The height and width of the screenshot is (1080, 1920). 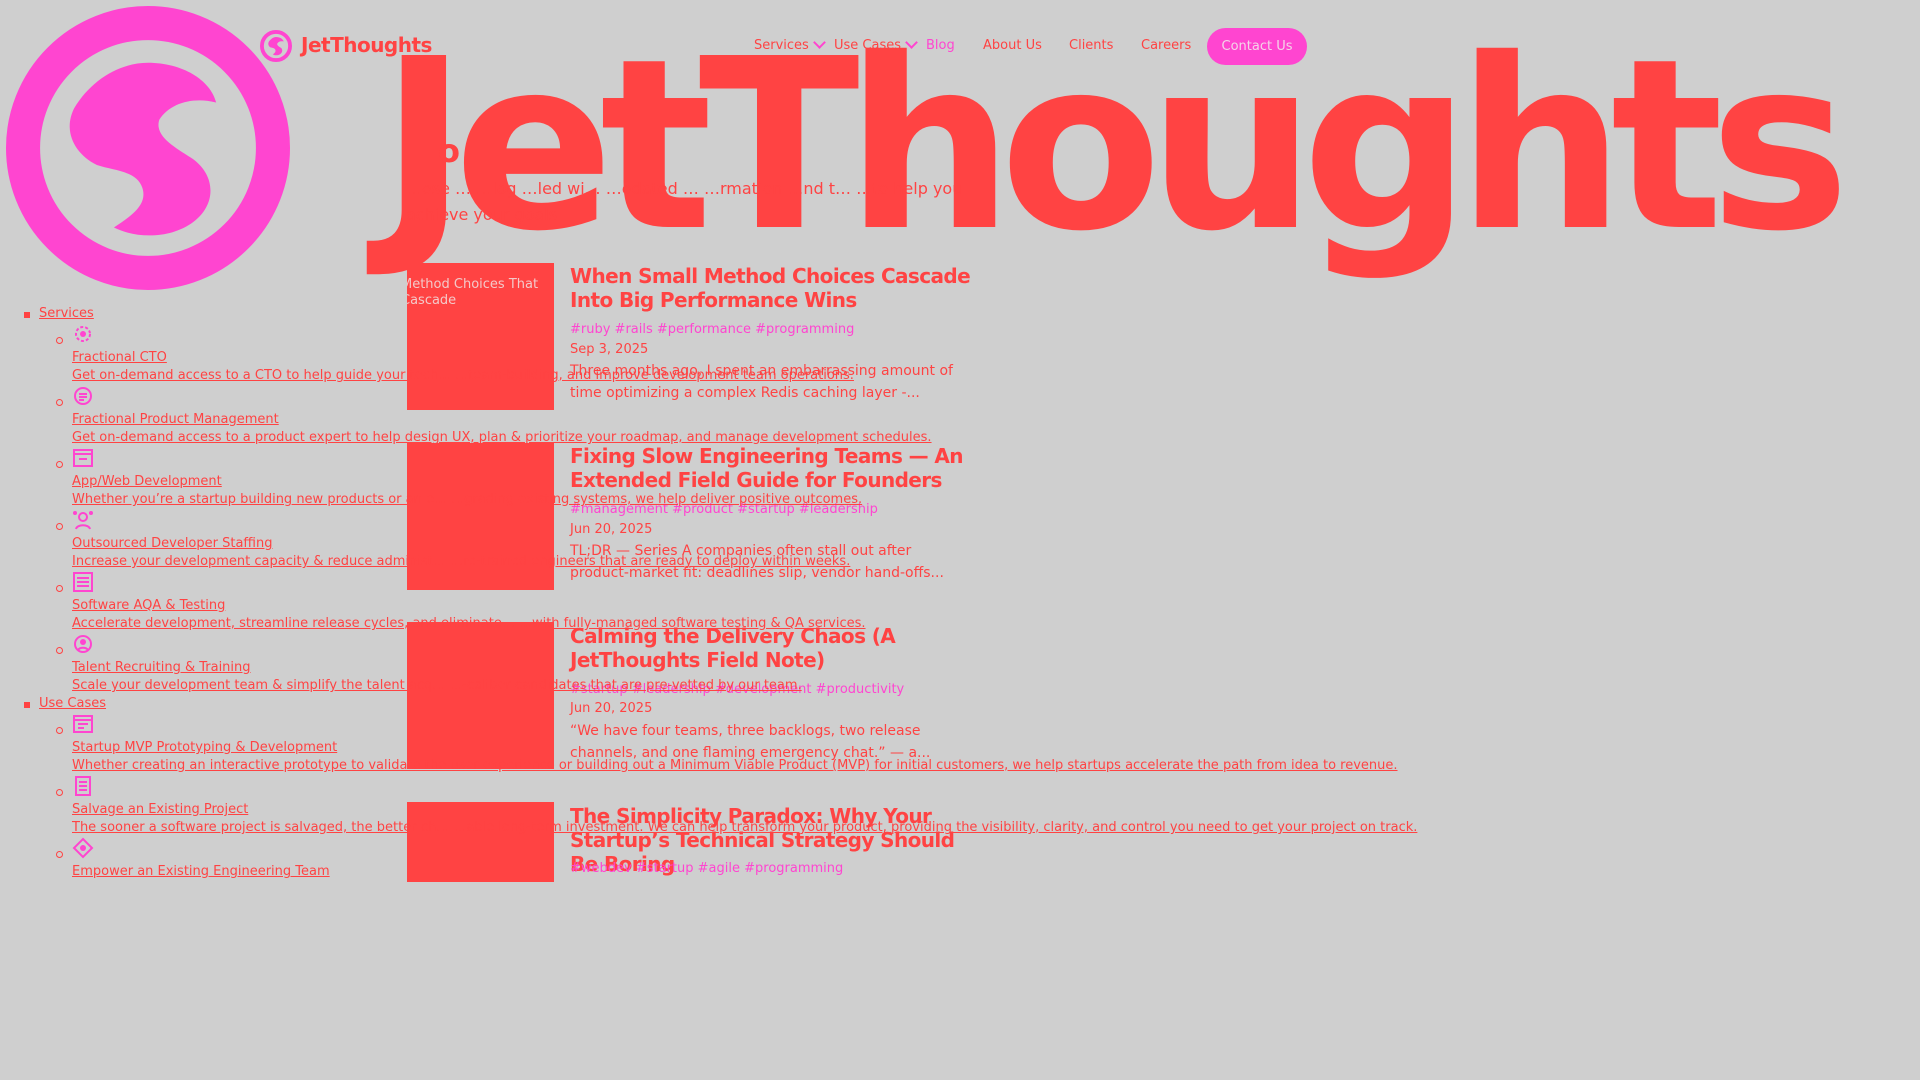 What do you see at coordinates (175, 419) in the screenshot?
I see `menu-item-title: Fractional Product Management` at bounding box center [175, 419].